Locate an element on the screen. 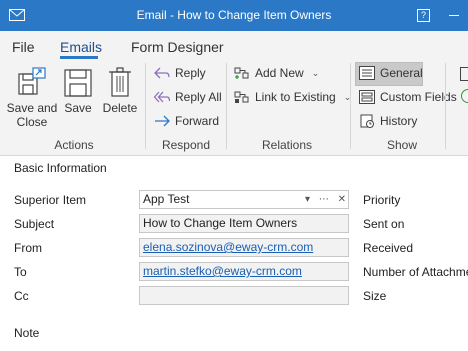  link-to-existing-button: Link to Existing ⌄ is located at coordinates (292, 97).